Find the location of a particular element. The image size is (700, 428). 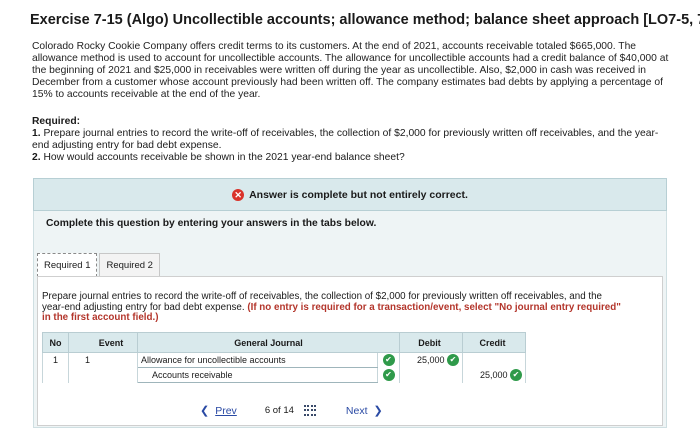

required-item-number: 1. is located at coordinates (36, 133).